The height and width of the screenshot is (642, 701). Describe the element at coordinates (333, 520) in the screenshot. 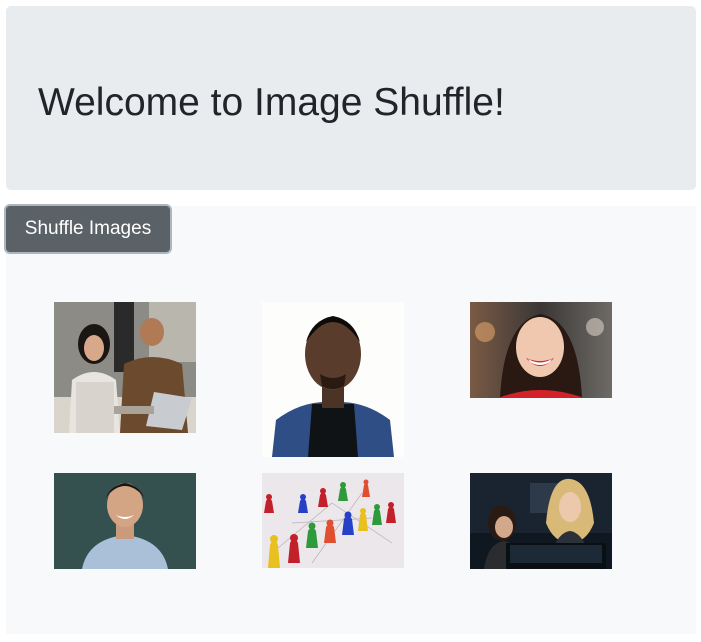

I see `colored-game-pieces-image` at that location.